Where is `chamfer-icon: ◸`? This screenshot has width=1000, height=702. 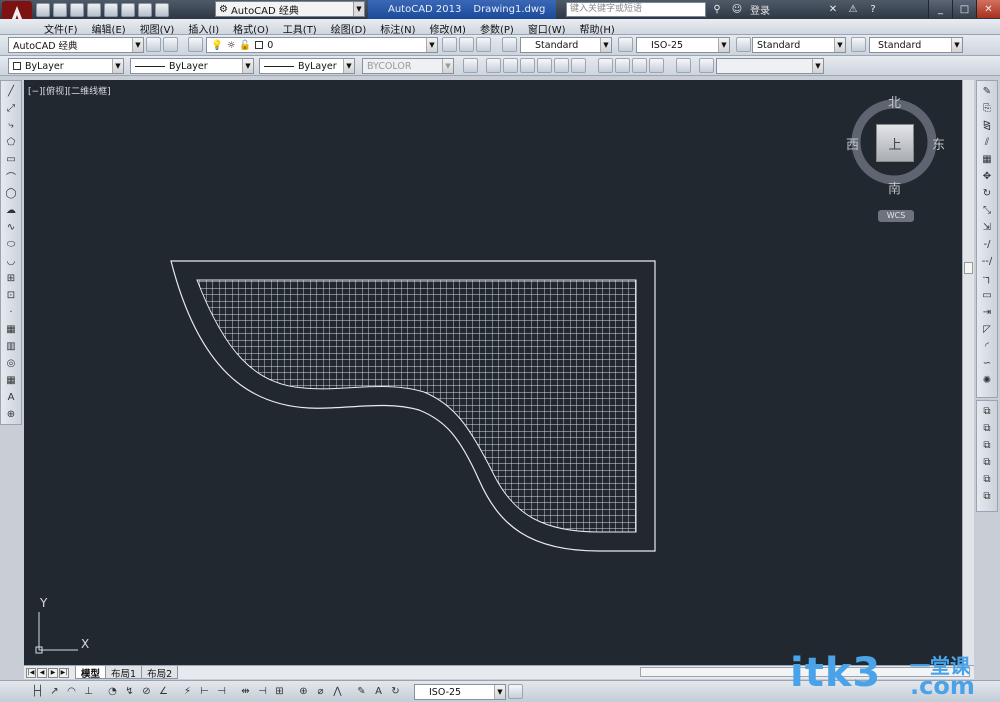
chamfer-icon: ◸ is located at coordinates (987, 329).